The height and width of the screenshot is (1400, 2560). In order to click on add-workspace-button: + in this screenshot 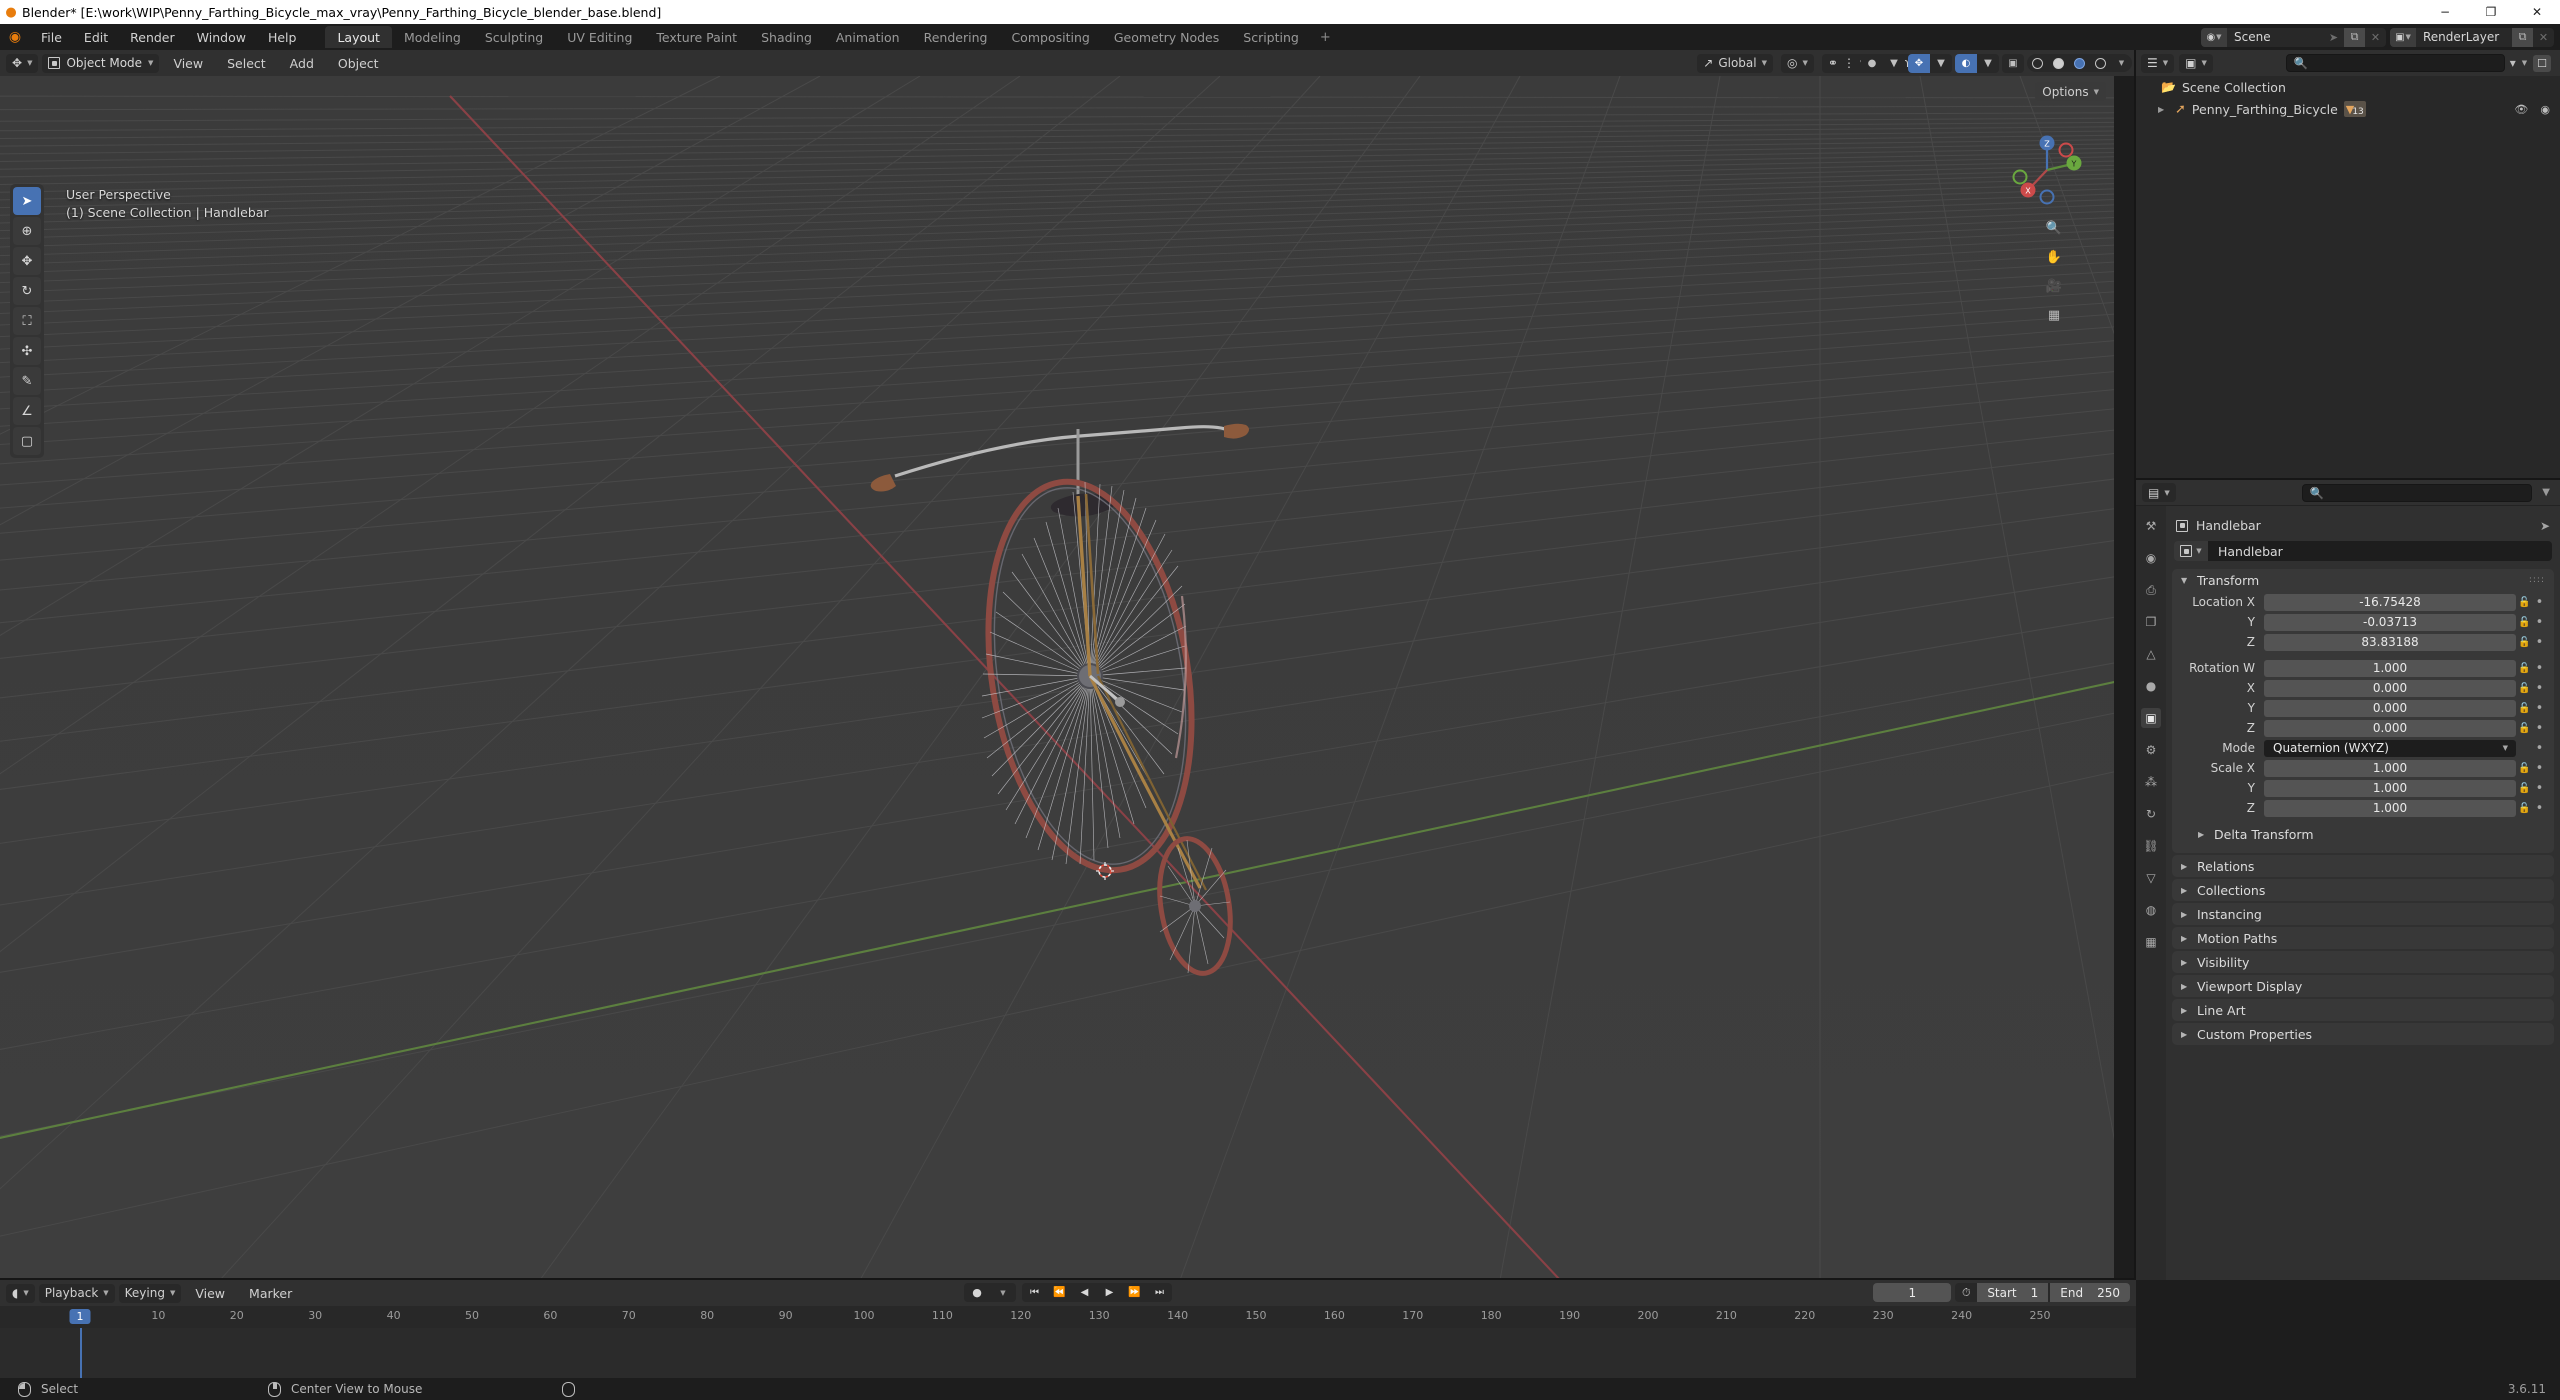, I will do `click(1325, 37)`.